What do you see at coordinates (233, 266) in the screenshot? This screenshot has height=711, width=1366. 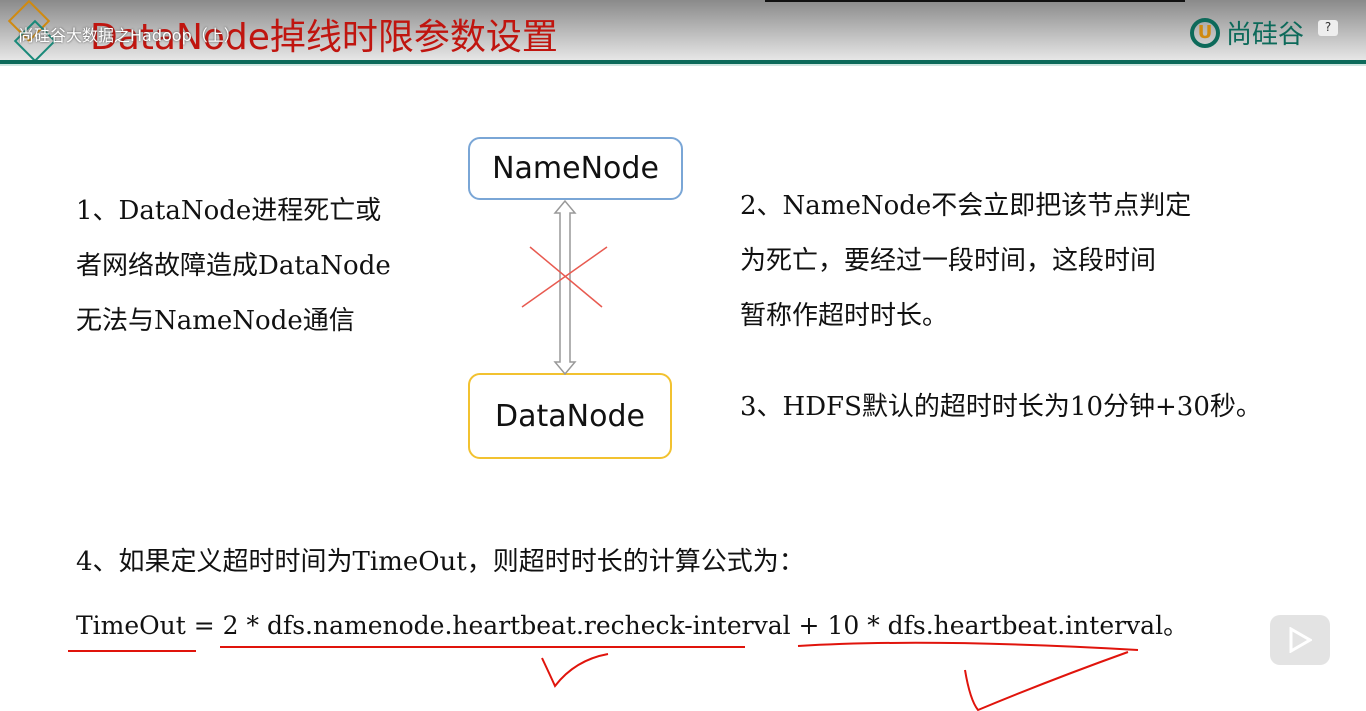 I see `point-1-line: 者网络故障造成DataNode` at bounding box center [233, 266].